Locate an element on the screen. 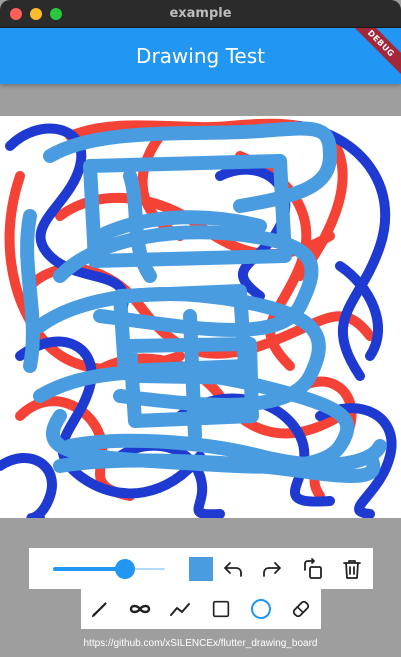 Image resolution: width=401 pixels, height=657 pixels. rectangle-icon is located at coordinates (221, 609).